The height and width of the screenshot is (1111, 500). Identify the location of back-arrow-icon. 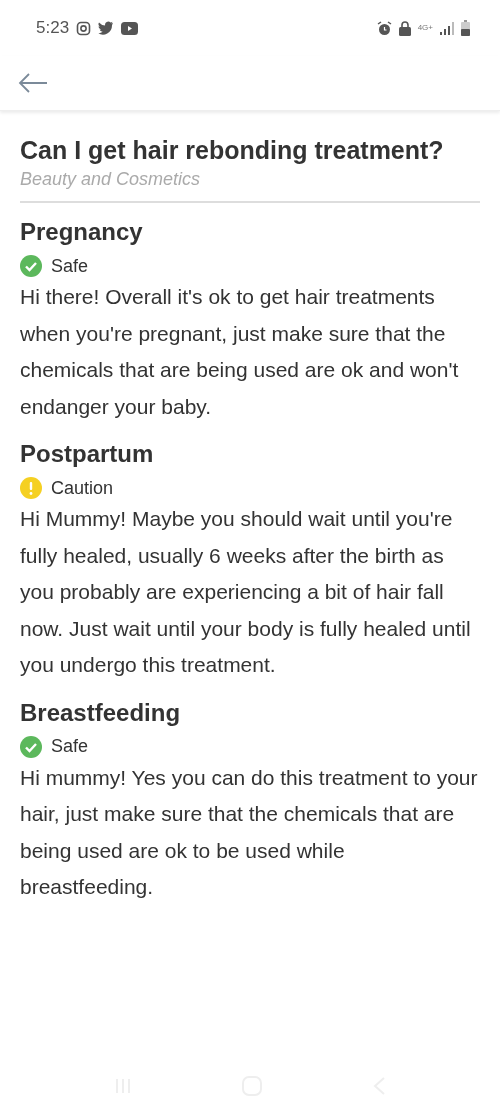
(33, 83).